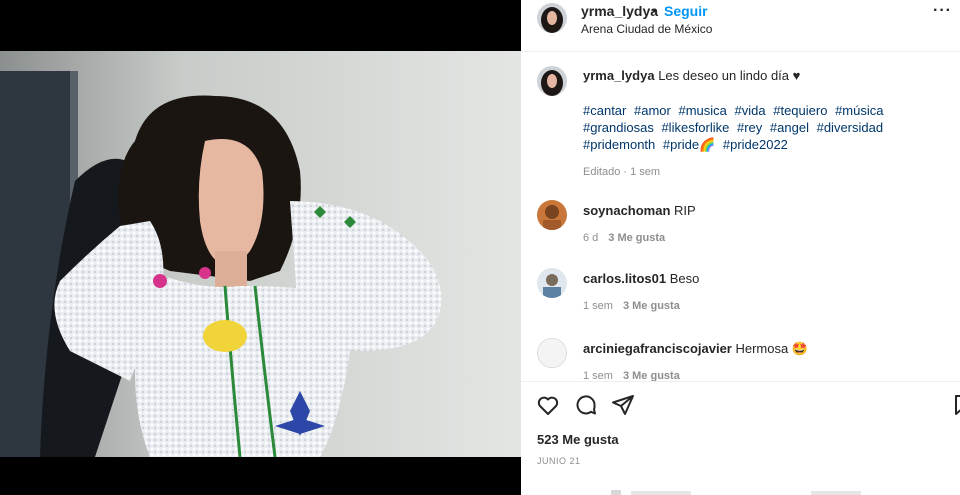 The width and height of the screenshot is (960, 495). What do you see at coordinates (578, 439) in the screenshot?
I see `likes-count: 523 Me gusta` at bounding box center [578, 439].